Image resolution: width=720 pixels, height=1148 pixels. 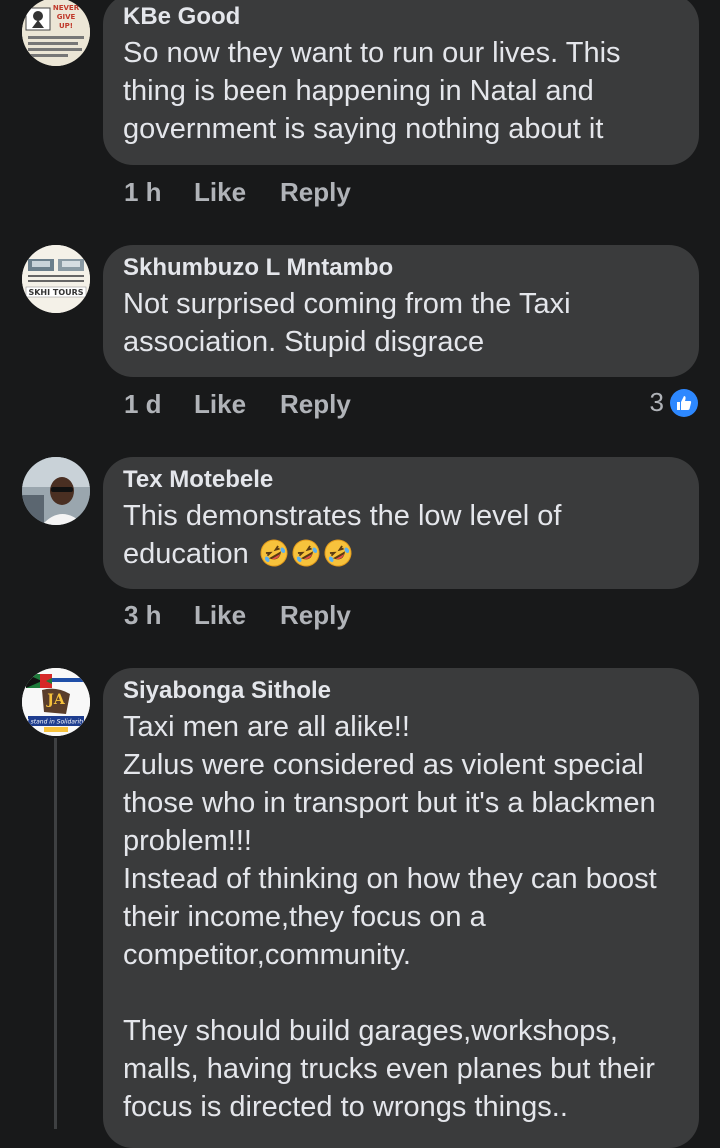 What do you see at coordinates (684, 402) in the screenshot?
I see `thumbs-up-icon` at bounding box center [684, 402].